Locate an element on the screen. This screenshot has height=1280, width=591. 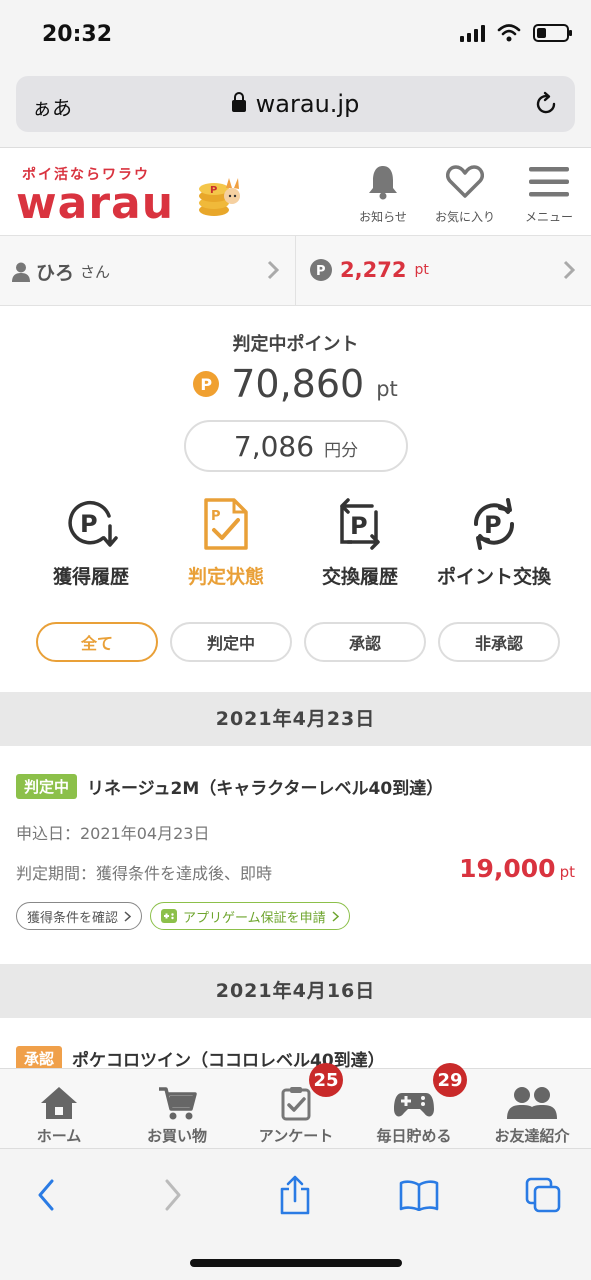
user-info-row: ひろ さん P 2,272 pt is located at coordinates (295, 271).